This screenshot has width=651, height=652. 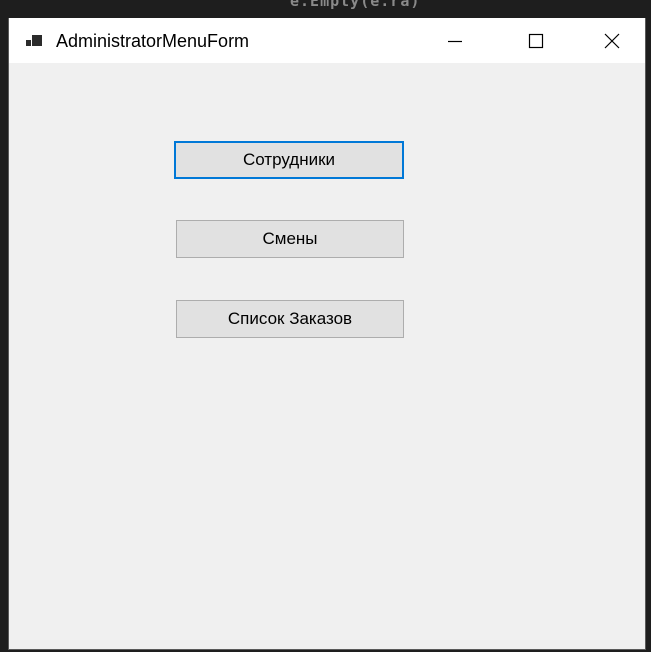 What do you see at coordinates (289, 160) in the screenshot?
I see `employees-button: Сотрудники` at bounding box center [289, 160].